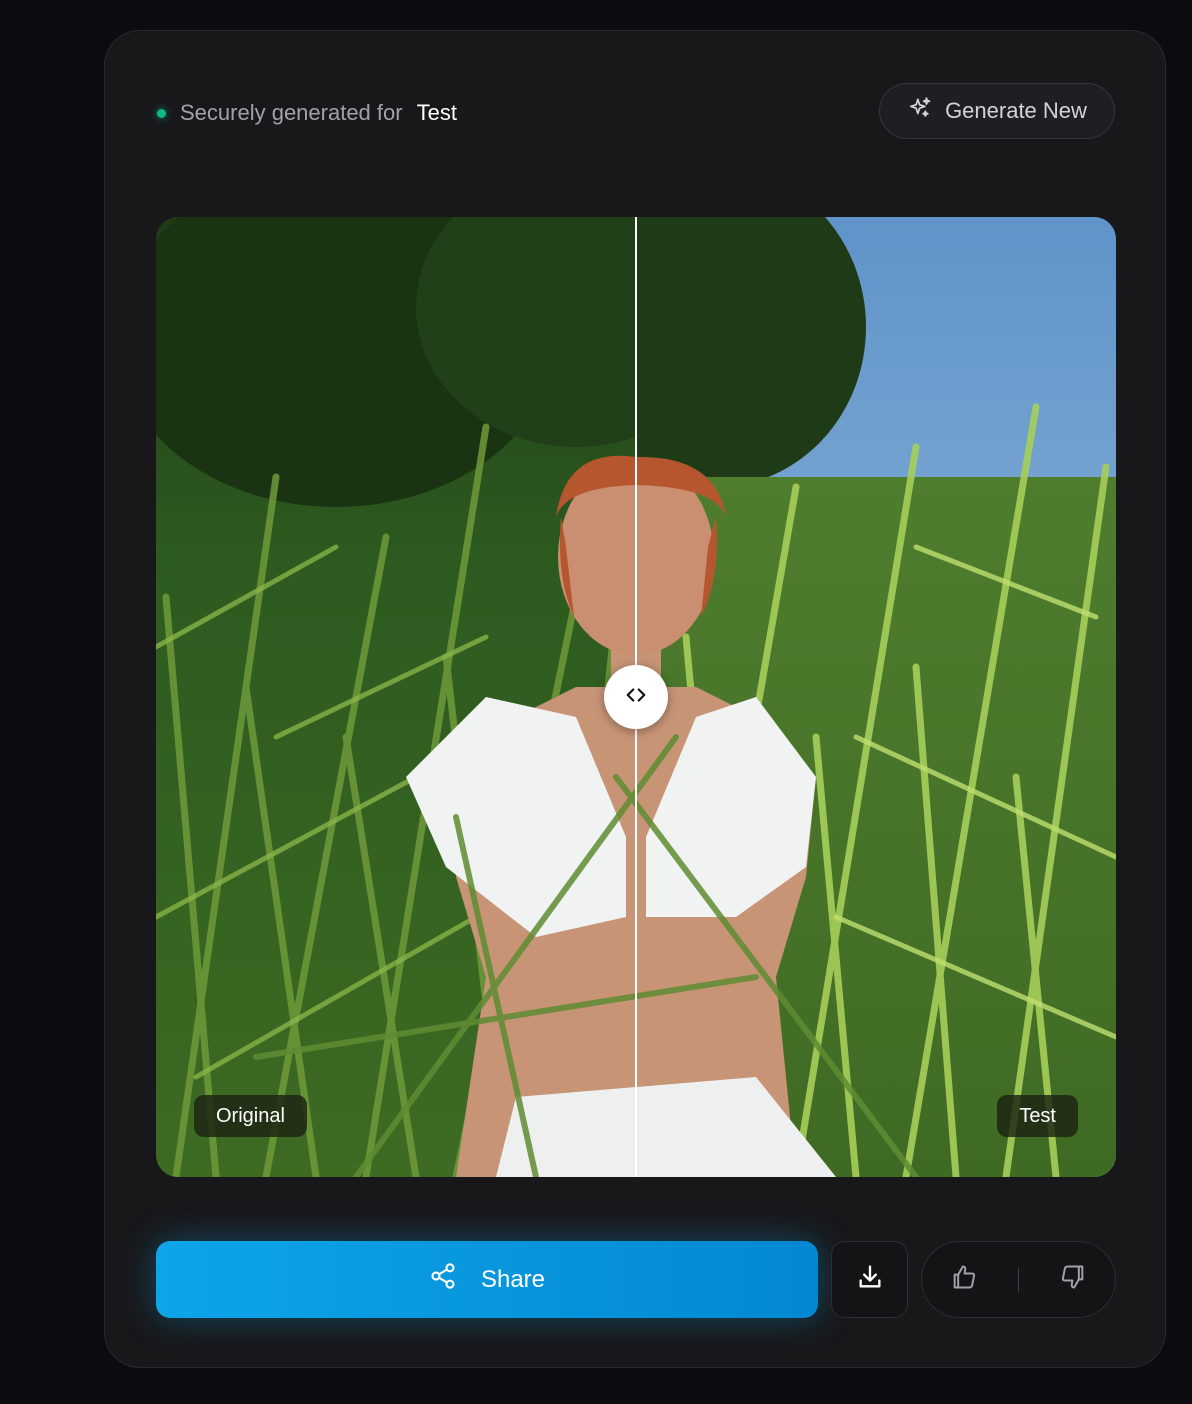  I want to click on thumbs-up-button, so click(964, 1280).